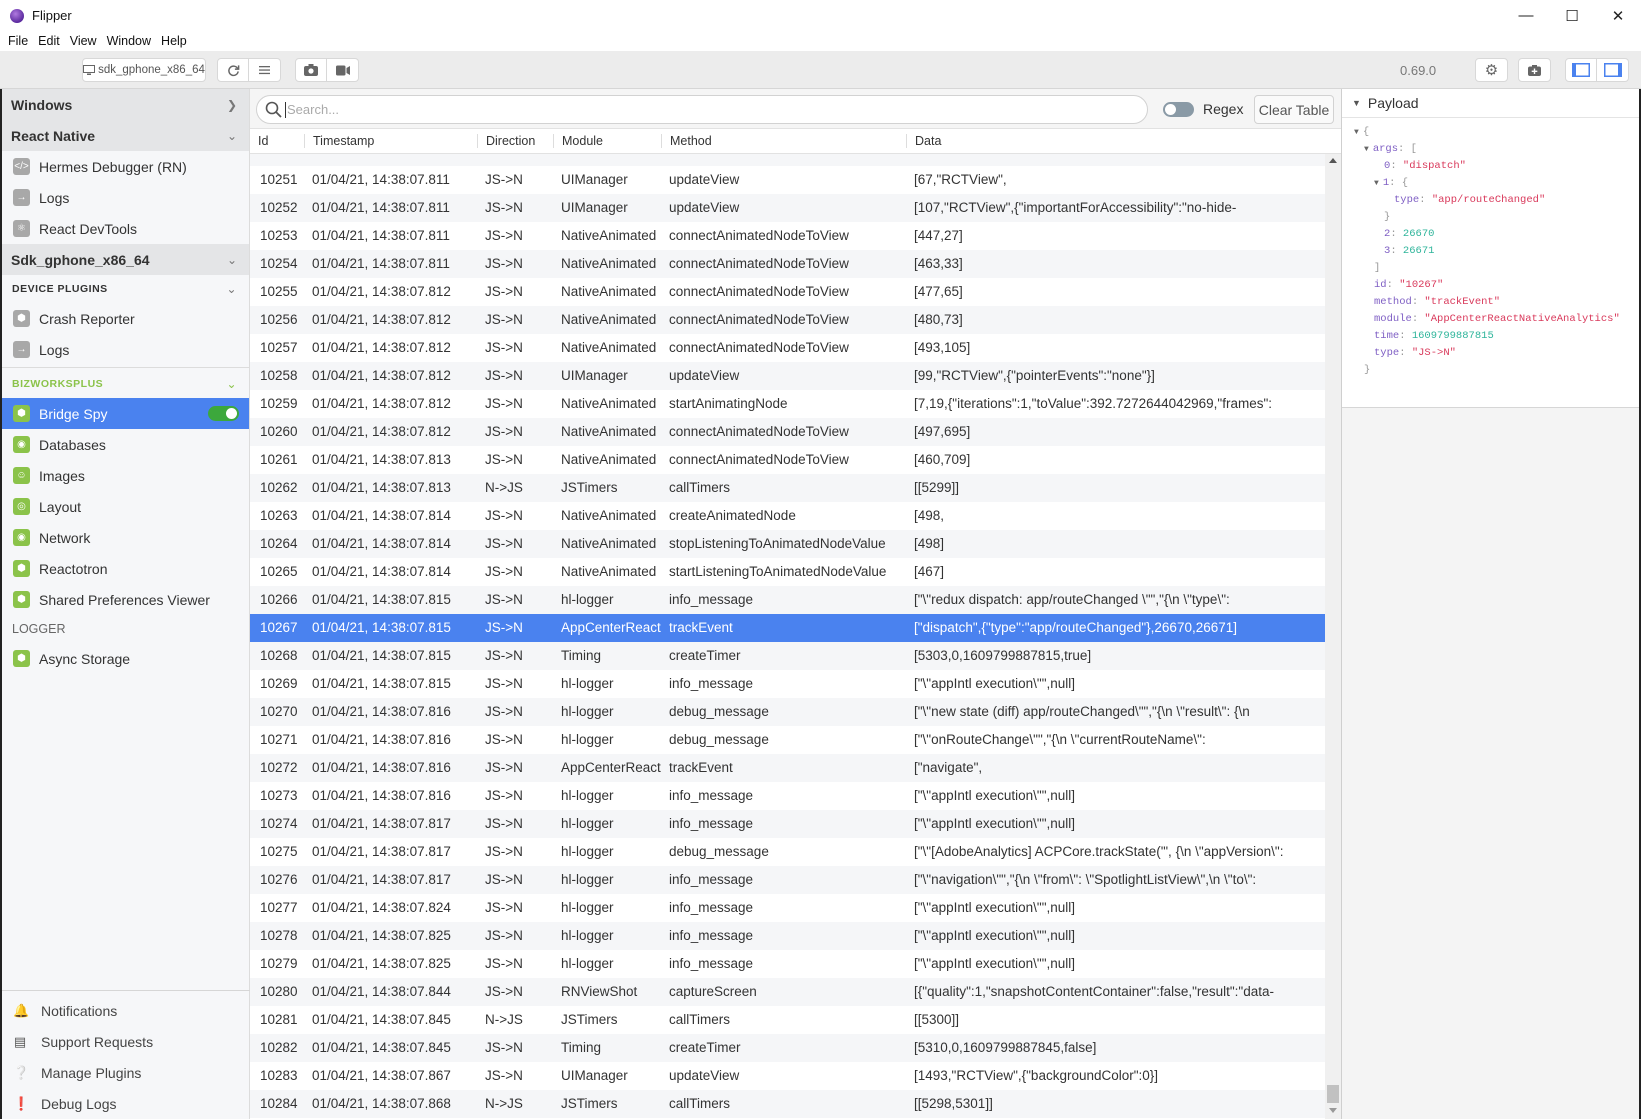  What do you see at coordinates (265, 70) in the screenshot?
I see `menu-button` at bounding box center [265, 70].